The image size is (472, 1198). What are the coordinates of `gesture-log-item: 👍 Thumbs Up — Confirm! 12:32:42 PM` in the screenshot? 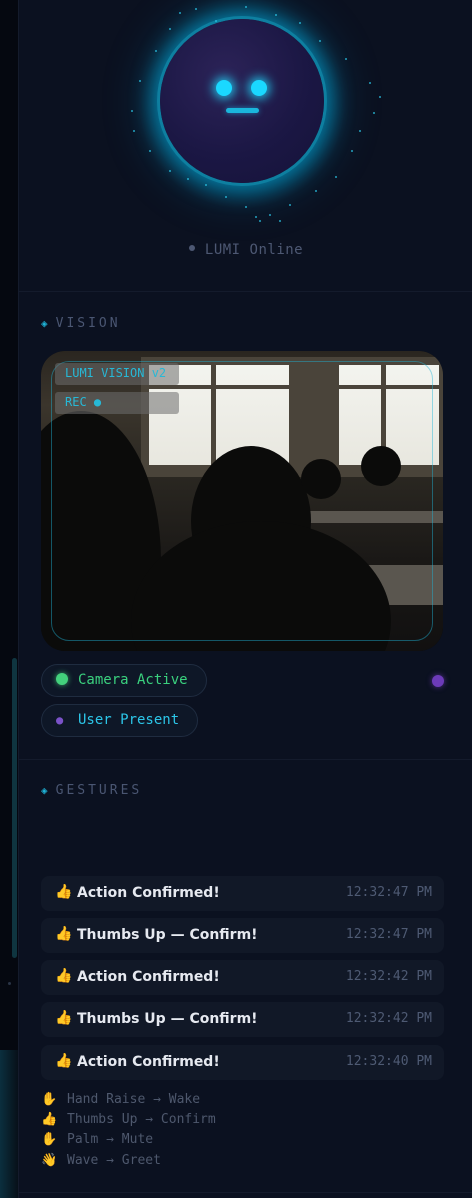 It's located at (242, 1019).